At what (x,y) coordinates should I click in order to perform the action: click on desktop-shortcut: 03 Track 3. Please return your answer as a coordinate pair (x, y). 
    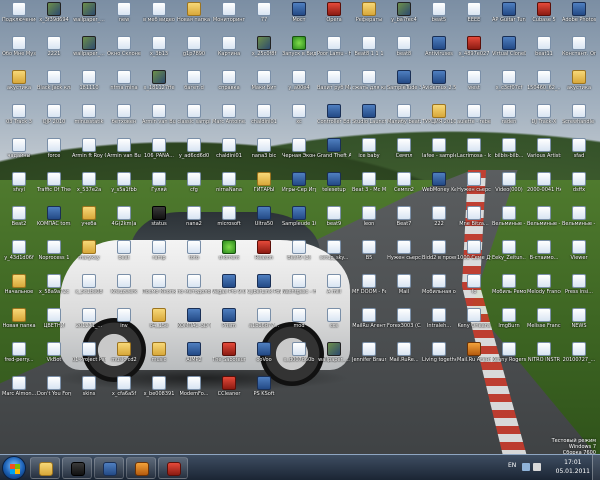
    Looking at the image, I should click on (19, 119).